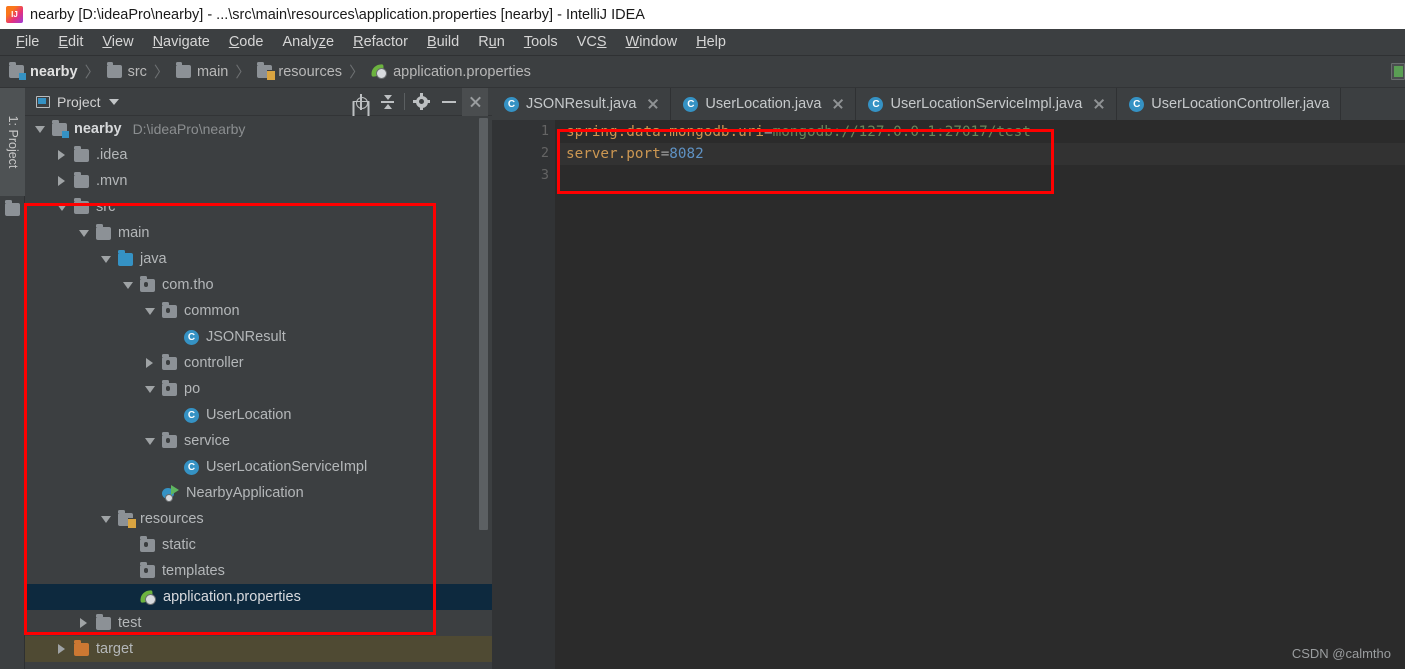 The height and width of the screenshot is (669, 1405). I want to click on tree-node-label: com.tho, so click(188, 285).